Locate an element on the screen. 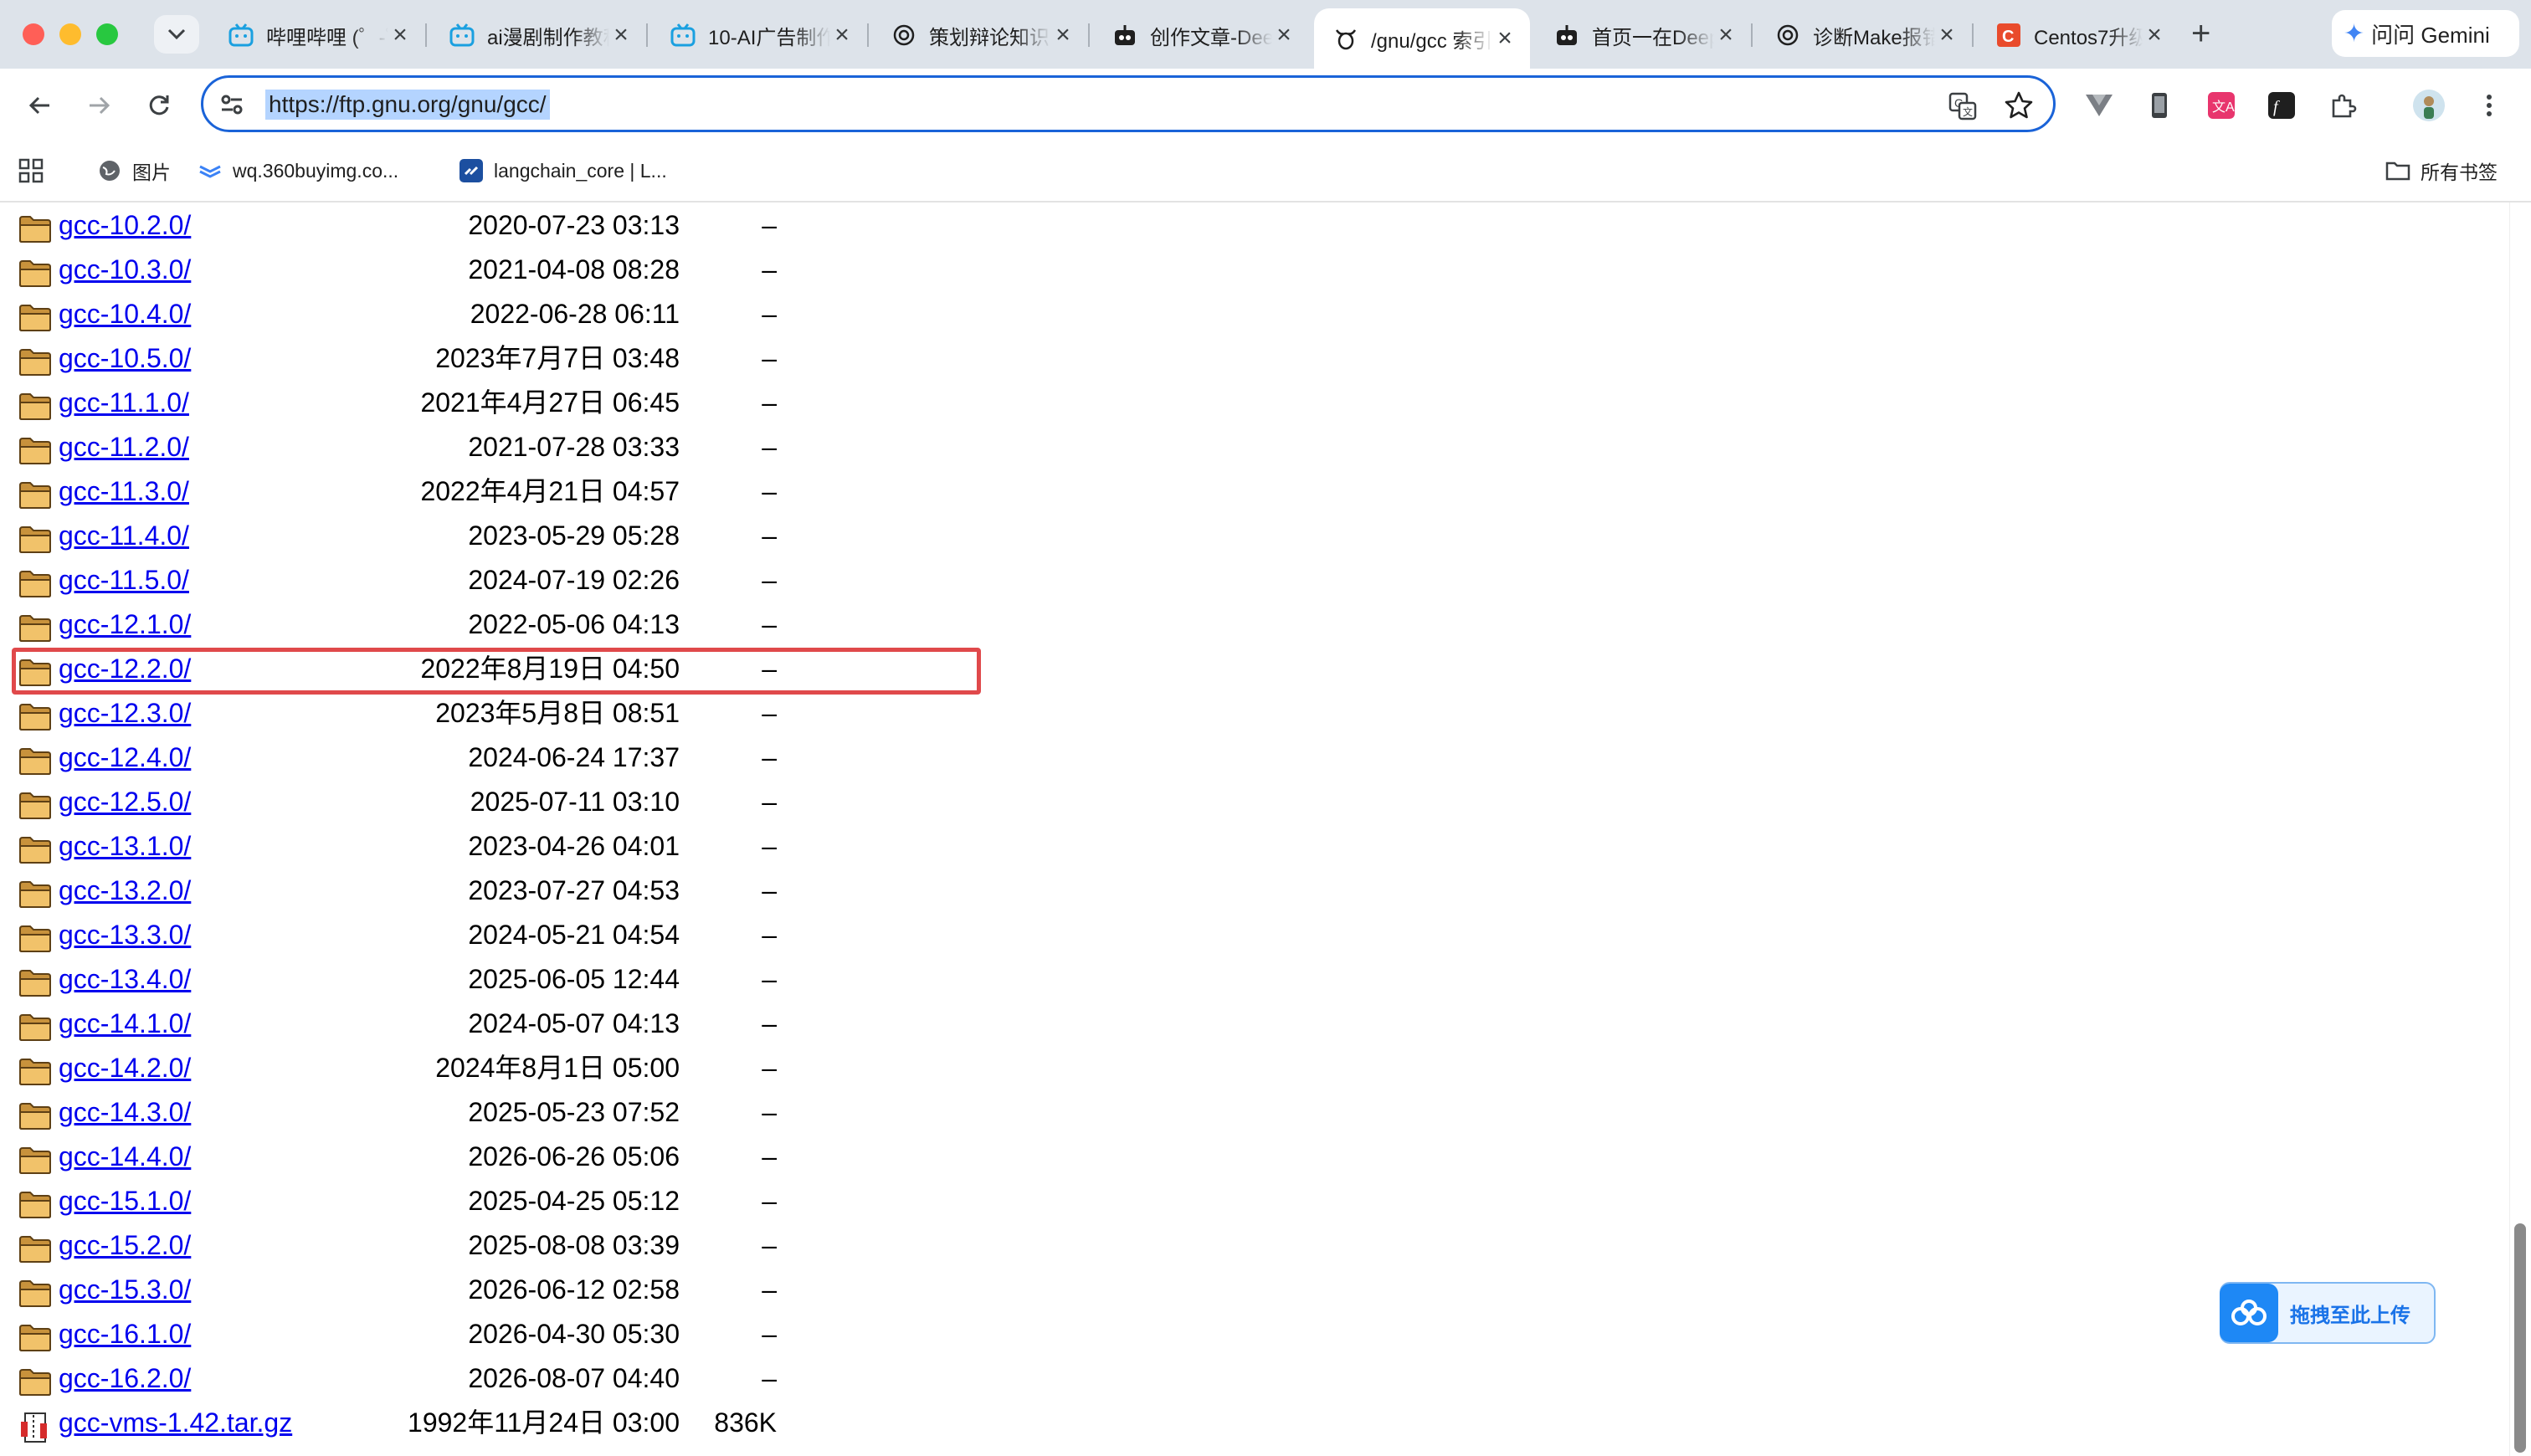 Image resolution: width=2531 pixels, height=1456 pixels. extension-formula-icon: f is located at coordinates (2281, 105).